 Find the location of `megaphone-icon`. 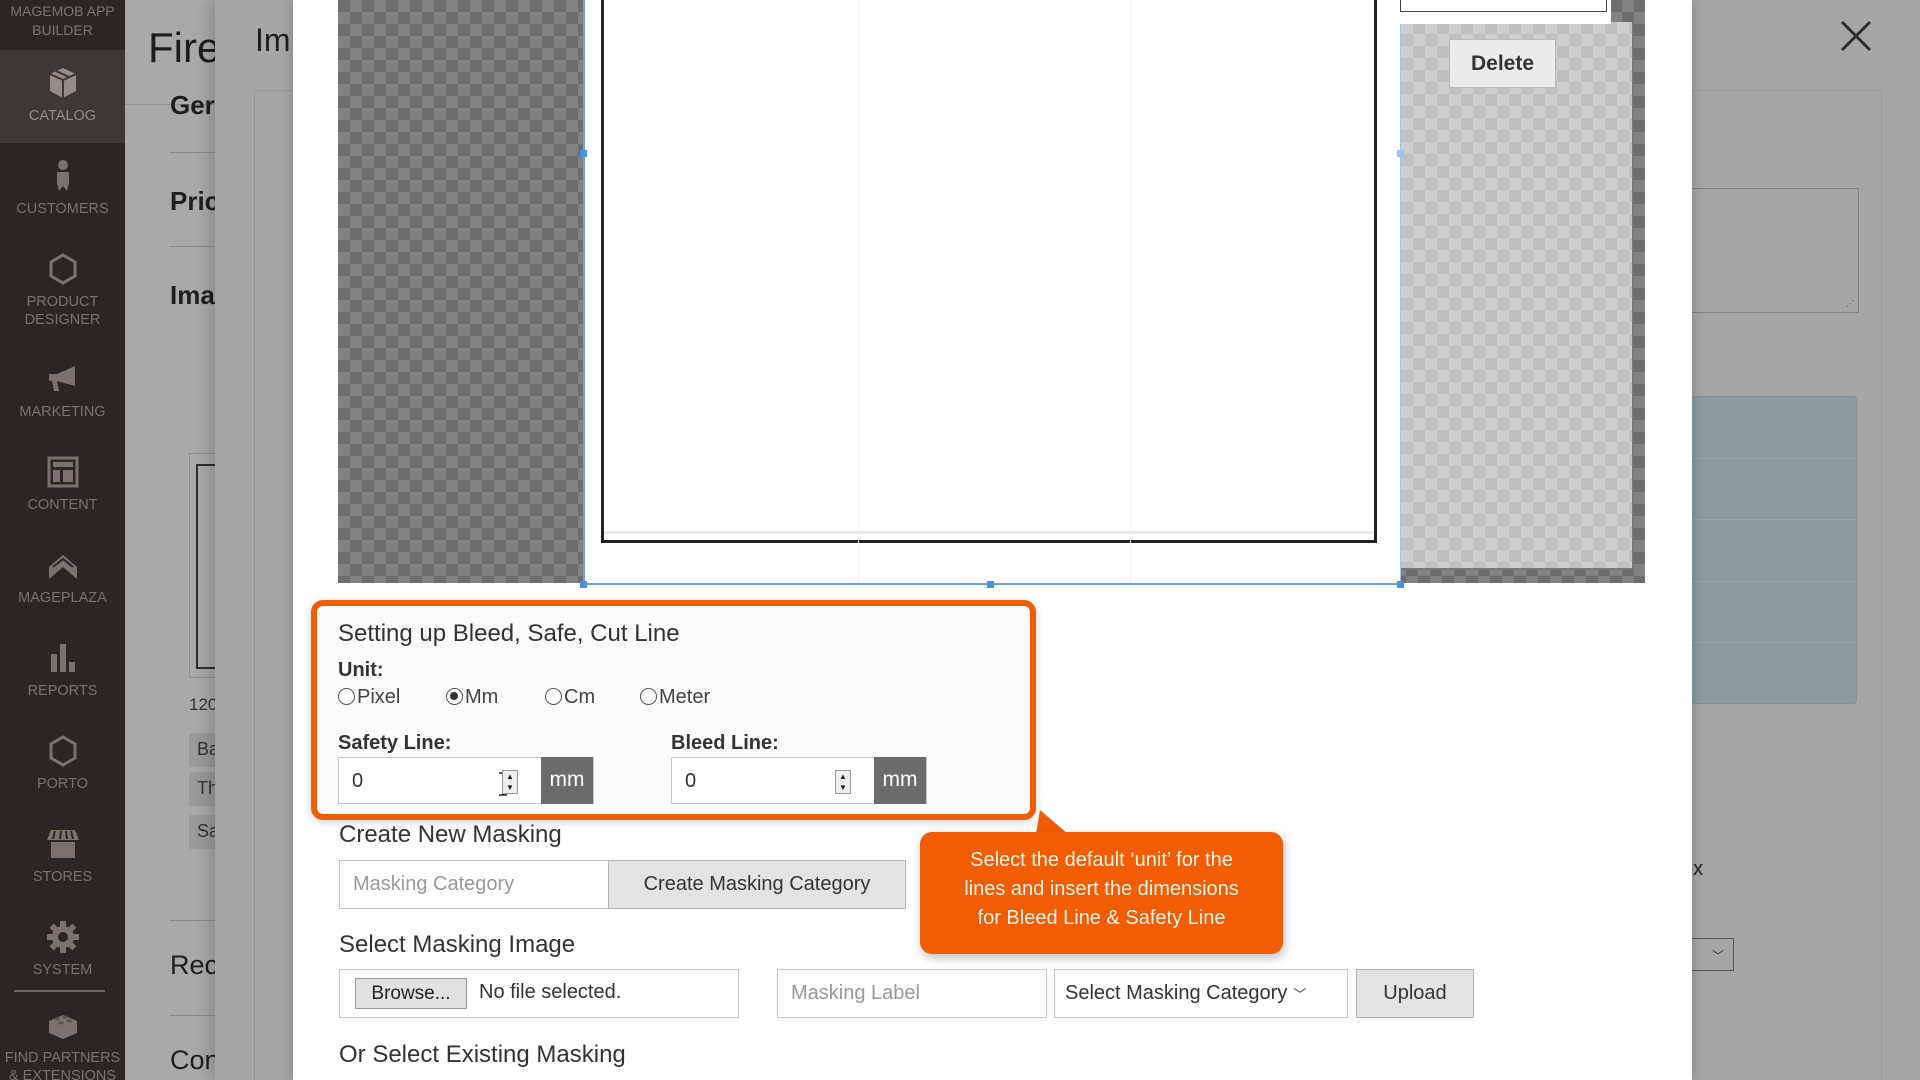

megaphone-icon is located at coordinates (61, 378).